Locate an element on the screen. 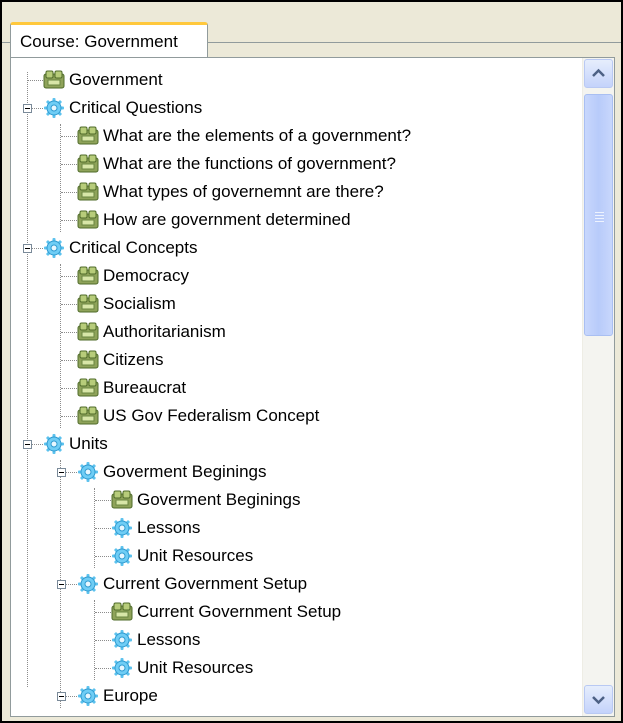 This screenshot has height=723, width=623. tree-item-critical-concepts: Critical Concepts is located at coordinates (120, 248).